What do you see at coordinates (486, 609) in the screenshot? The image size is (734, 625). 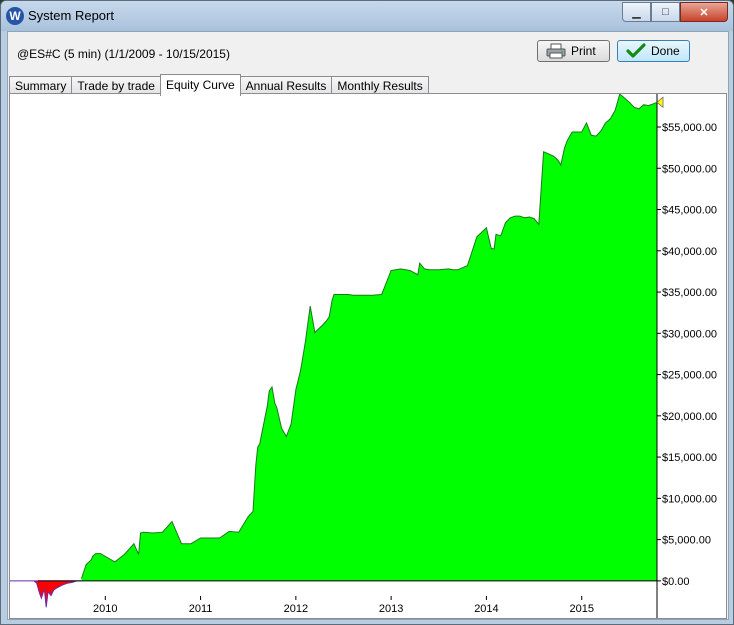 I see `x-tick-label: 2014` at bounding box center [486, 609].